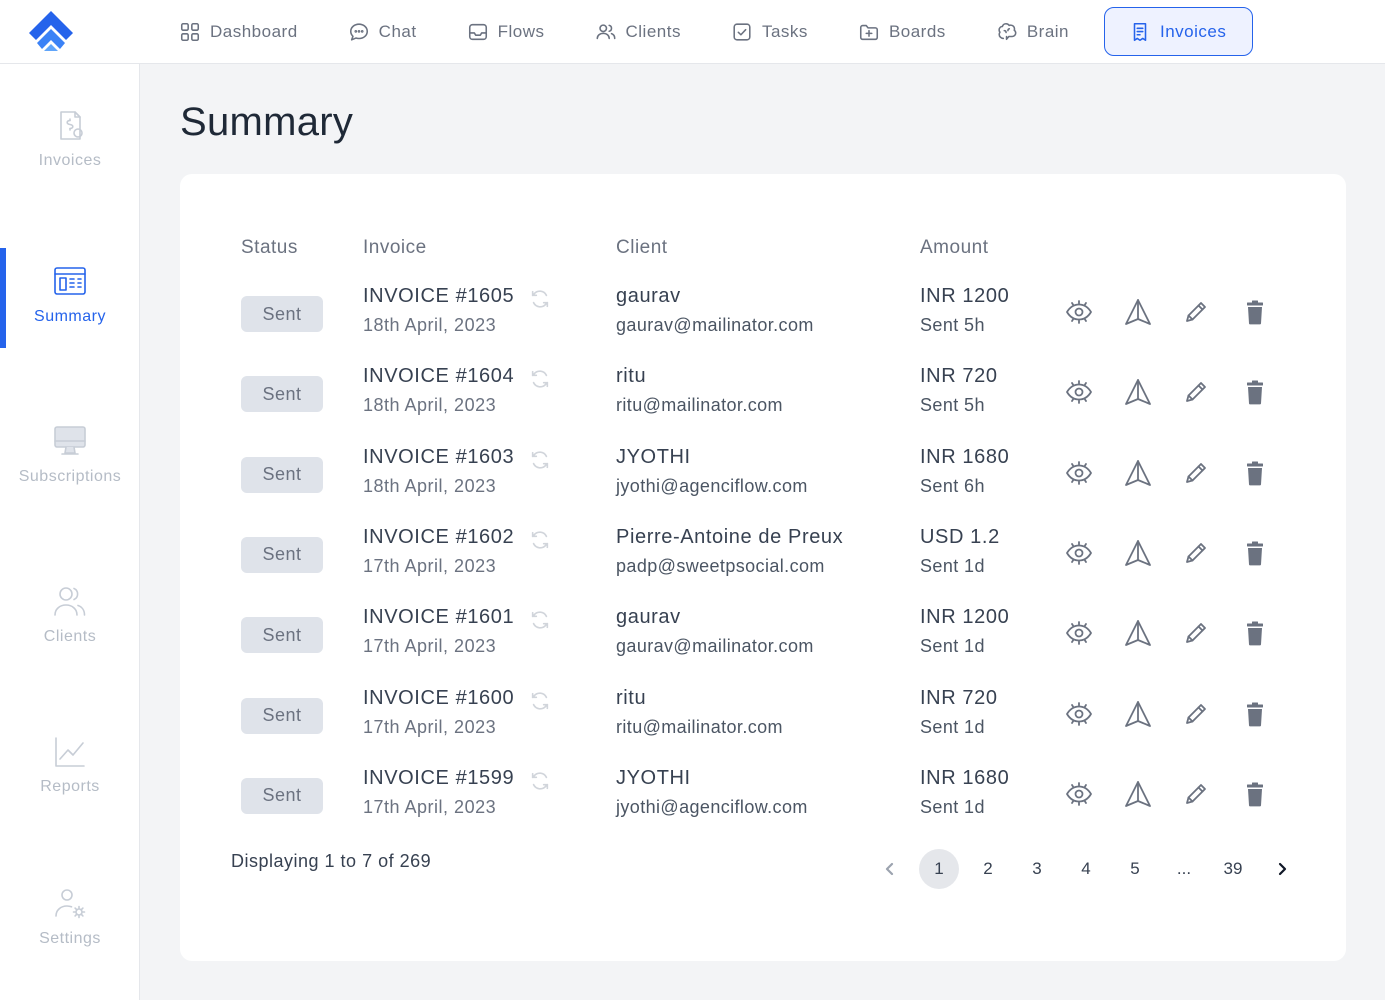  Describe the element at coordinates (70, 139) in the screenshot. I see `sidebar-item-invoices: Invoices` at that location.